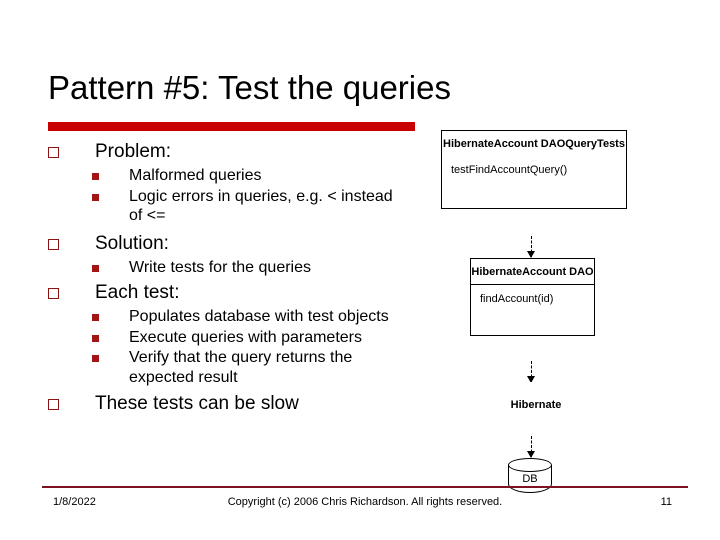 The width and height of the screenshot is (720, 540). I want to click on uml-method-name: testFindAccountQuery(), so click(509, 170).